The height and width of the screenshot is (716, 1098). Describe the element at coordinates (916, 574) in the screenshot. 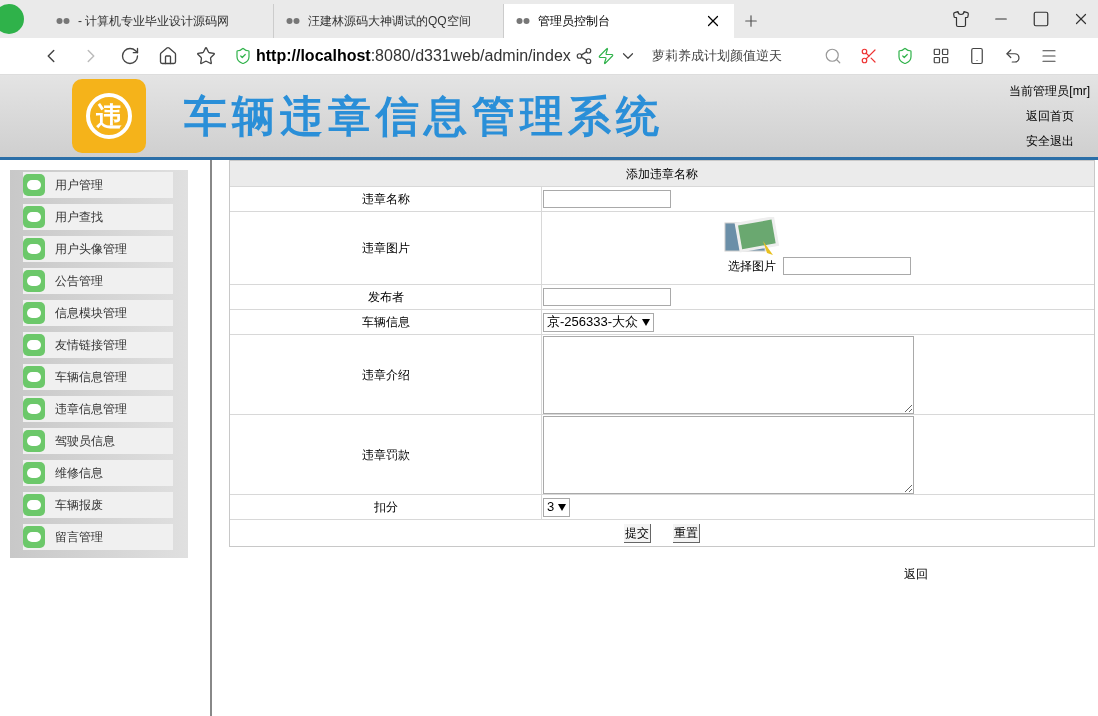

I see `back-link: 返回` at that location.